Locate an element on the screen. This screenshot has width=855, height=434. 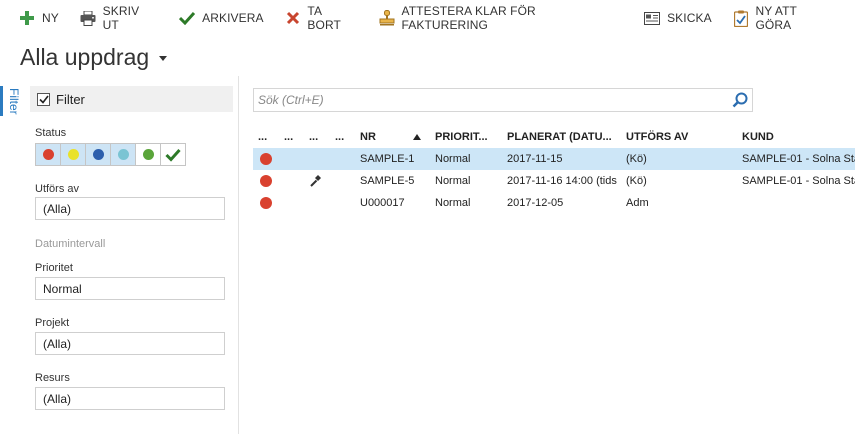
view-selector: Alla uppdrag is located at coordinates (94, 57).